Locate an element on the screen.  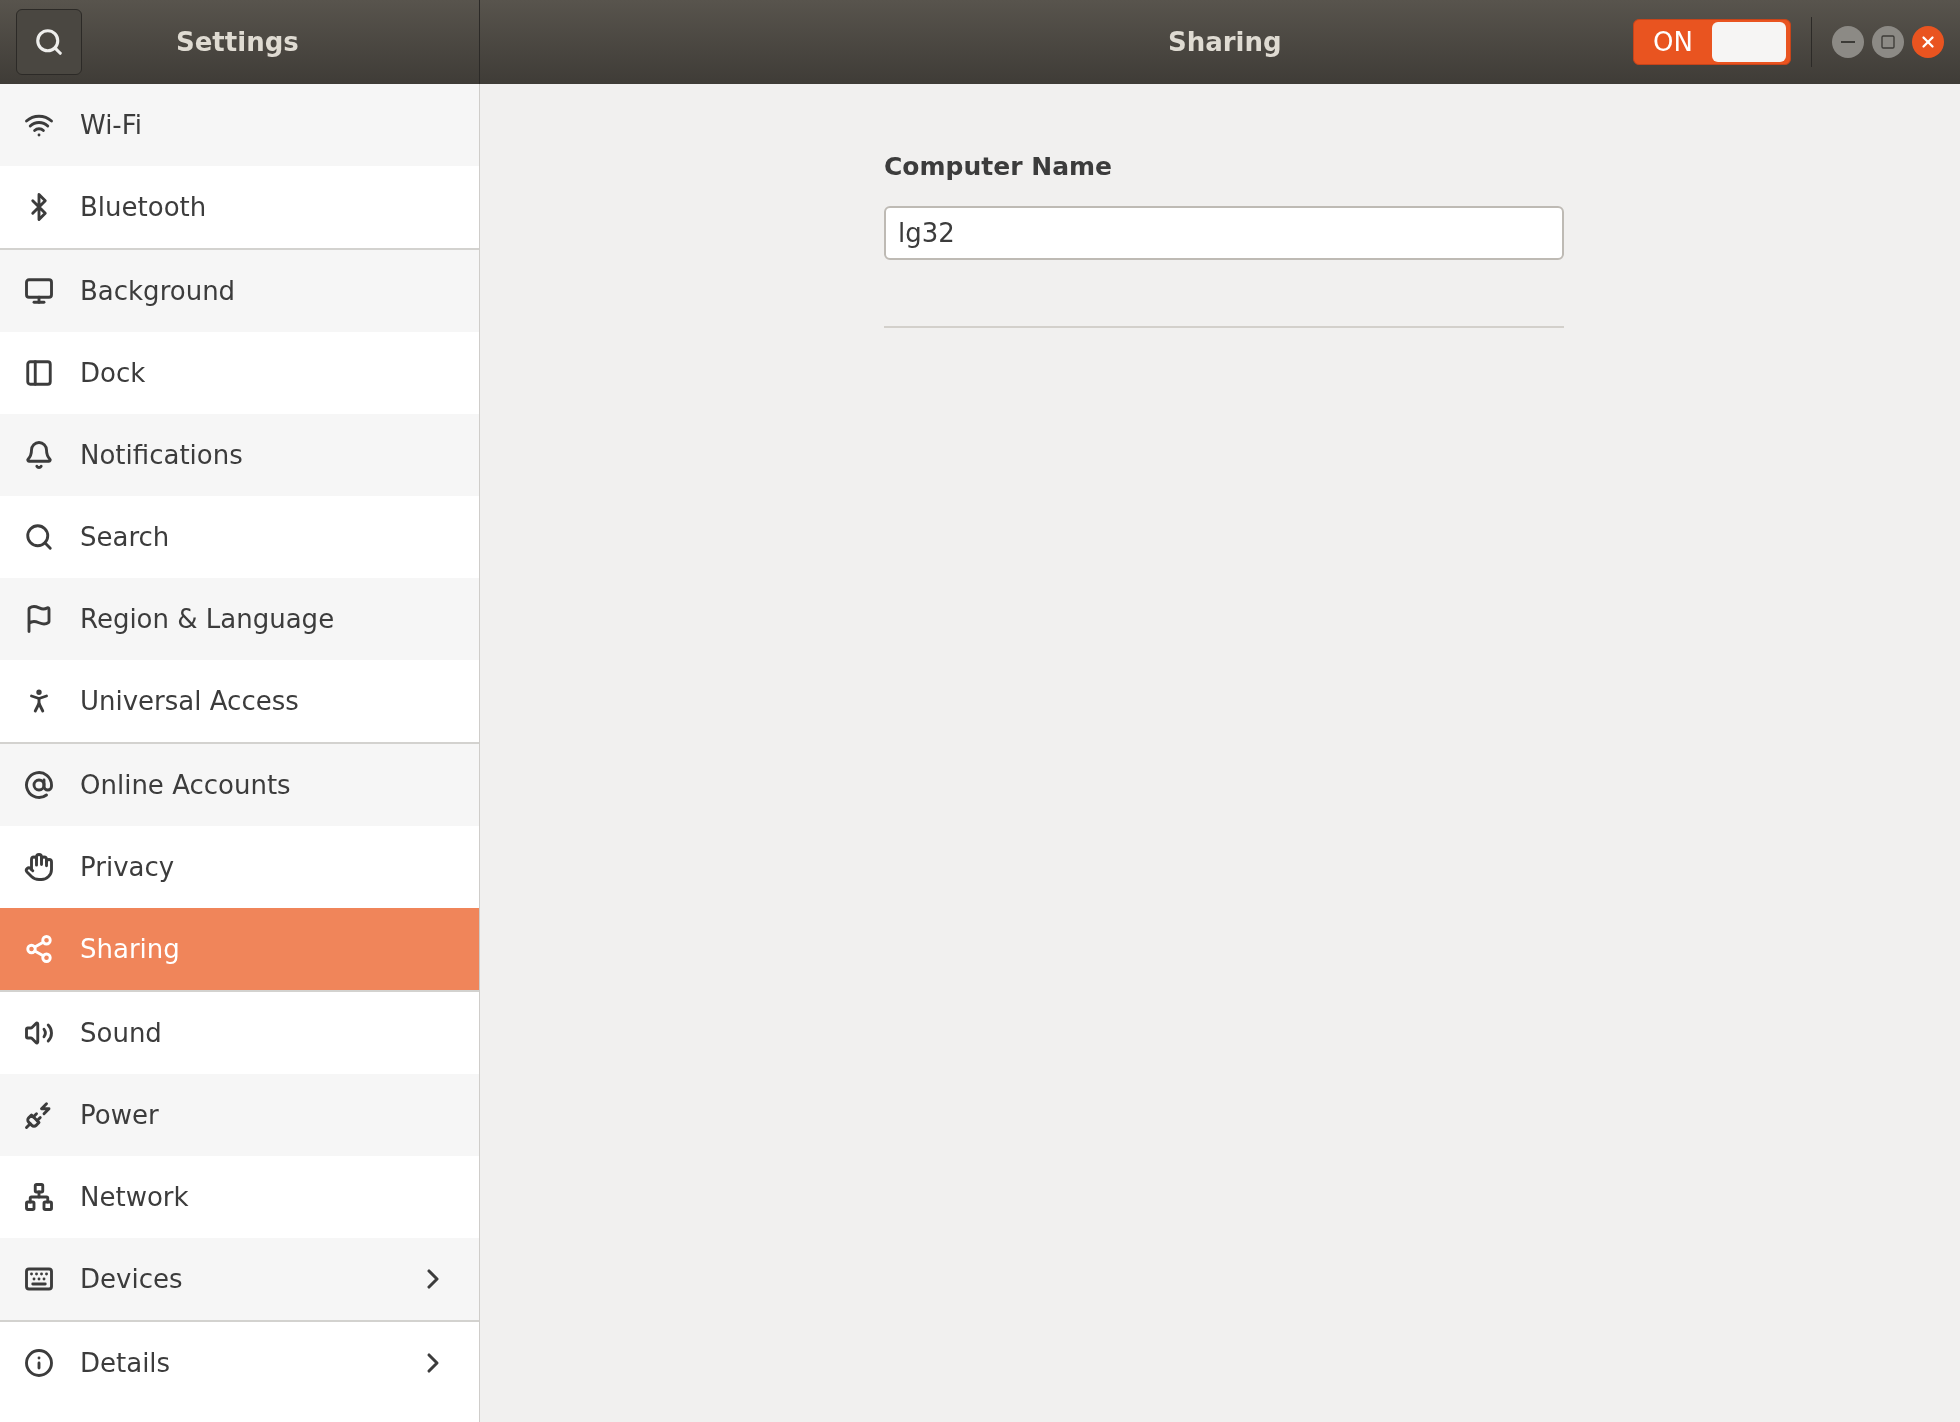
minus-icon is located at coordinates (1848, 42).